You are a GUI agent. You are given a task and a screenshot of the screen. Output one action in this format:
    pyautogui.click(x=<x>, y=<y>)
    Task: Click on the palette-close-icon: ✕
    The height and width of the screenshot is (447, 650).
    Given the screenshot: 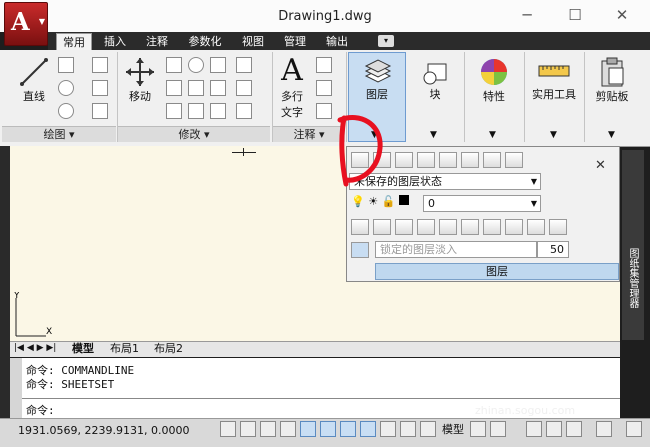 What is the action you would take?
    pyautogui.click(x=600, y=165)
    